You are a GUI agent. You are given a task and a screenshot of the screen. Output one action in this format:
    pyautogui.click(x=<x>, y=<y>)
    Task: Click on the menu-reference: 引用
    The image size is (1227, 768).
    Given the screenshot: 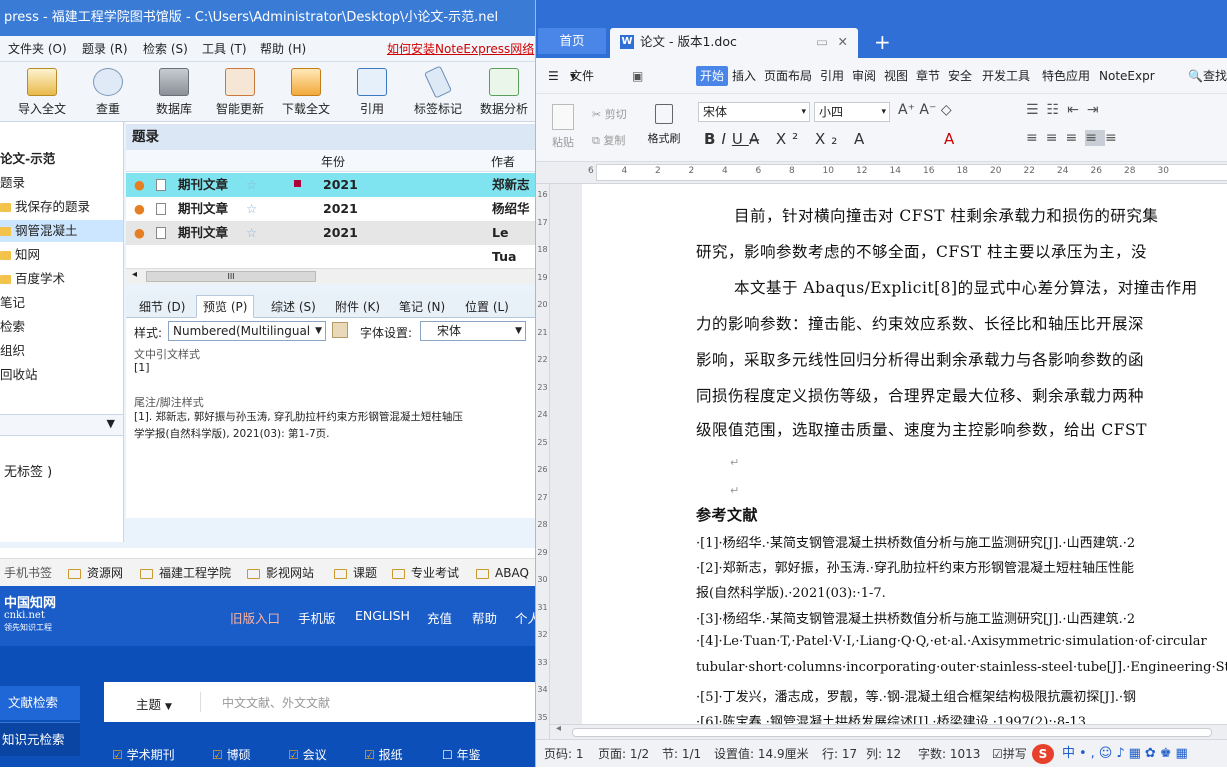 What is the action you would take?
    pyautogui.click(x=832, y=76)
    